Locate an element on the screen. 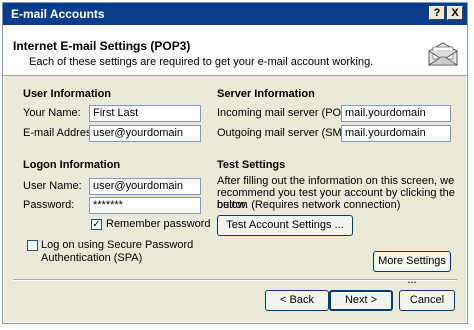 This screenshot has height=330, width=474. help-button: ? is located at coordinates (437, 13).